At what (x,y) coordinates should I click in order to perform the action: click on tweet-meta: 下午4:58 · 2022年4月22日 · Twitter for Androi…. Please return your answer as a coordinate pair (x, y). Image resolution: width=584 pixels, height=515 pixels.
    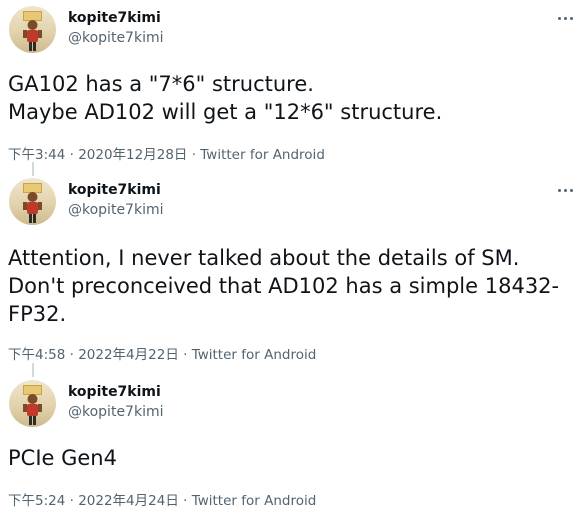
    Looking at the image, I should click on (162, 353).